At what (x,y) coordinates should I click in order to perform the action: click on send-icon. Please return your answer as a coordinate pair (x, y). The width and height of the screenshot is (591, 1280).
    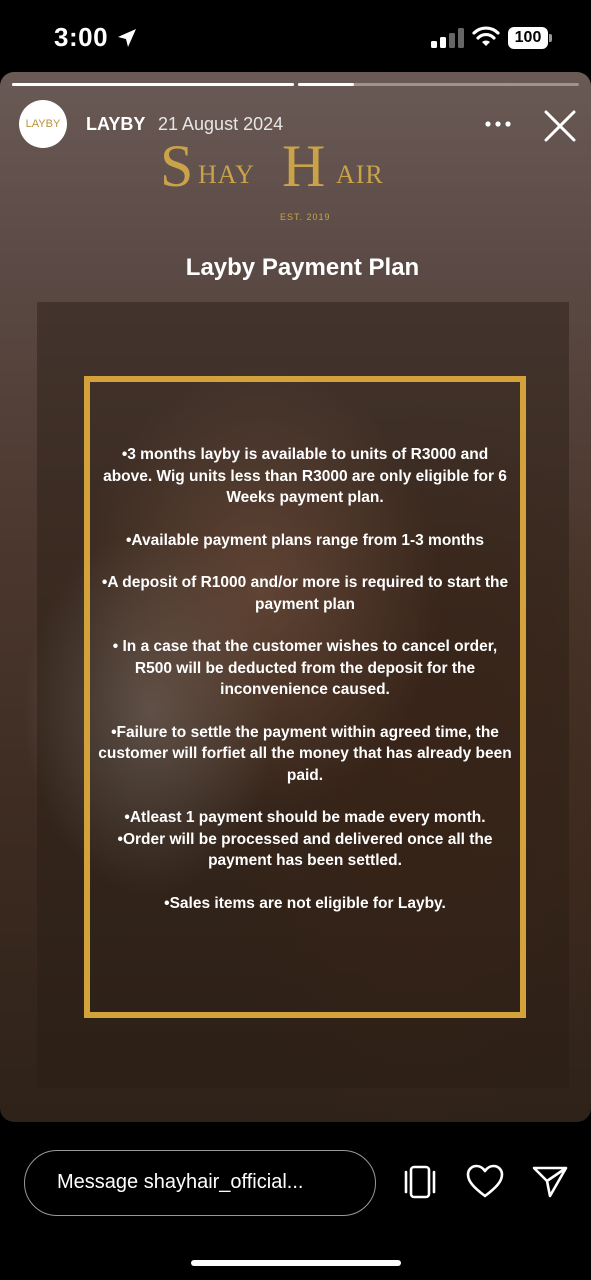
    Looking at the image, I should click on (550, 1182).